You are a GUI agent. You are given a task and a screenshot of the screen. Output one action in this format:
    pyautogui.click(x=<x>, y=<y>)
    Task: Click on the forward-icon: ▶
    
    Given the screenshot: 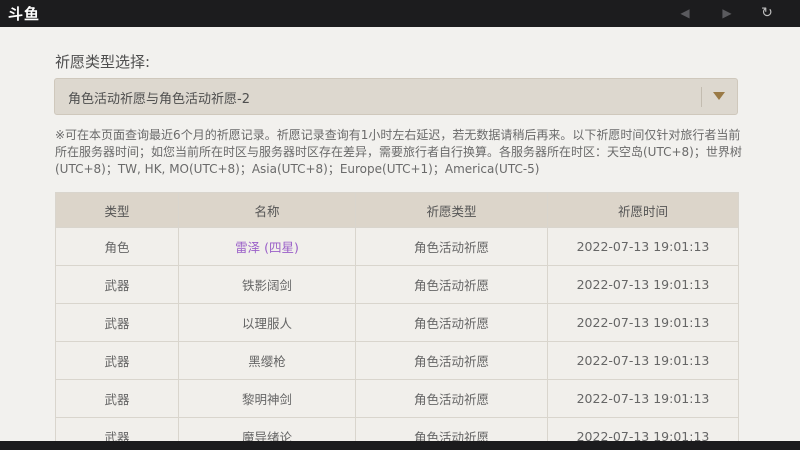 What is the action you would take?
    pyautogui.click(x=727, y=13)
    